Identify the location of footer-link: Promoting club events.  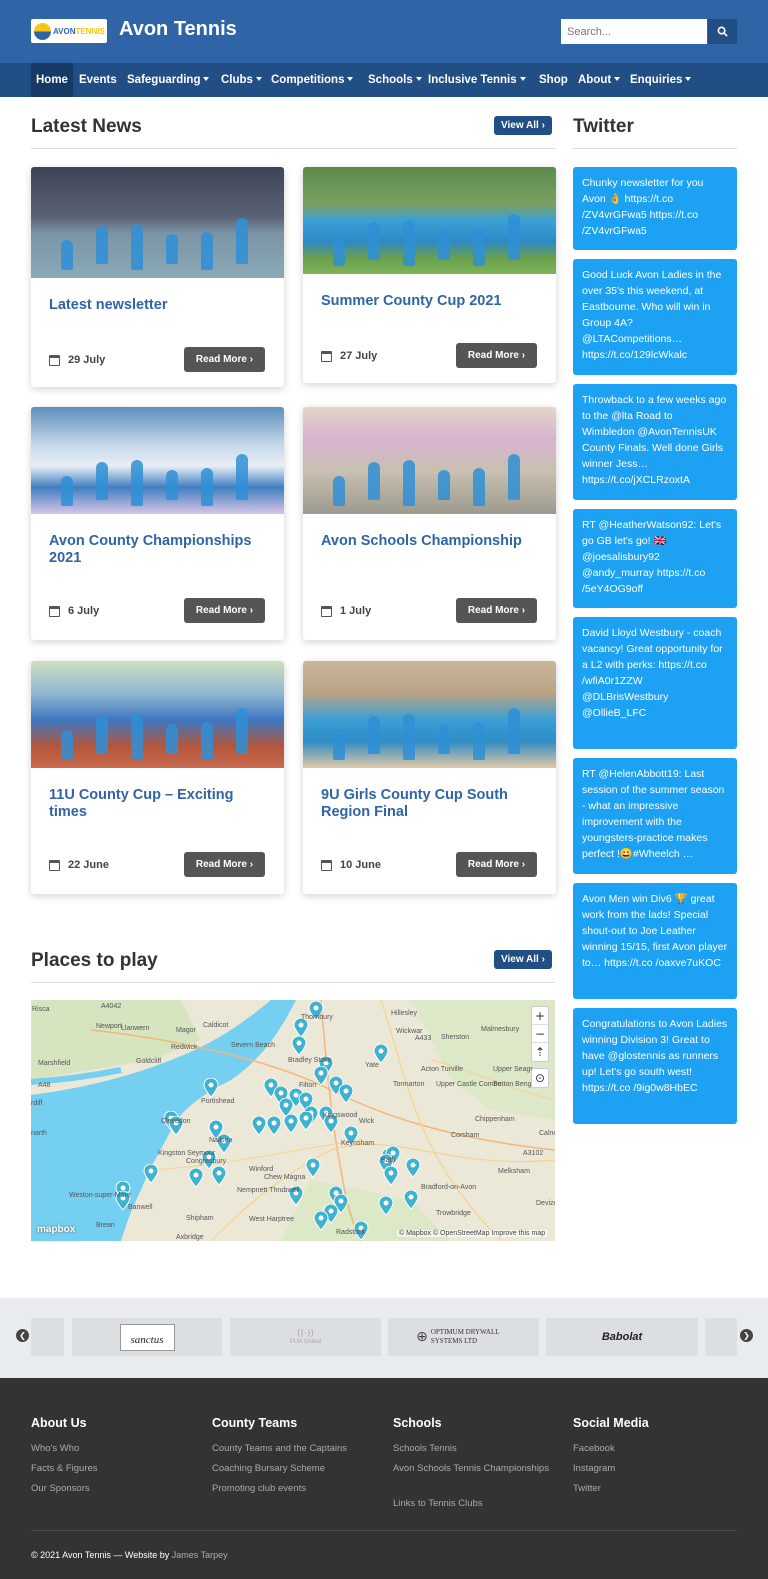
(294, 1489).